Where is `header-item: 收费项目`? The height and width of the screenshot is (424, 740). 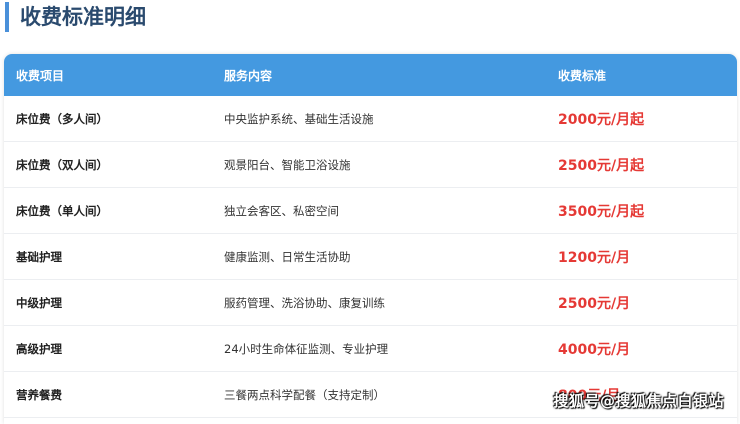
header-item: 收费项目 is located at coordinates (40, 75).